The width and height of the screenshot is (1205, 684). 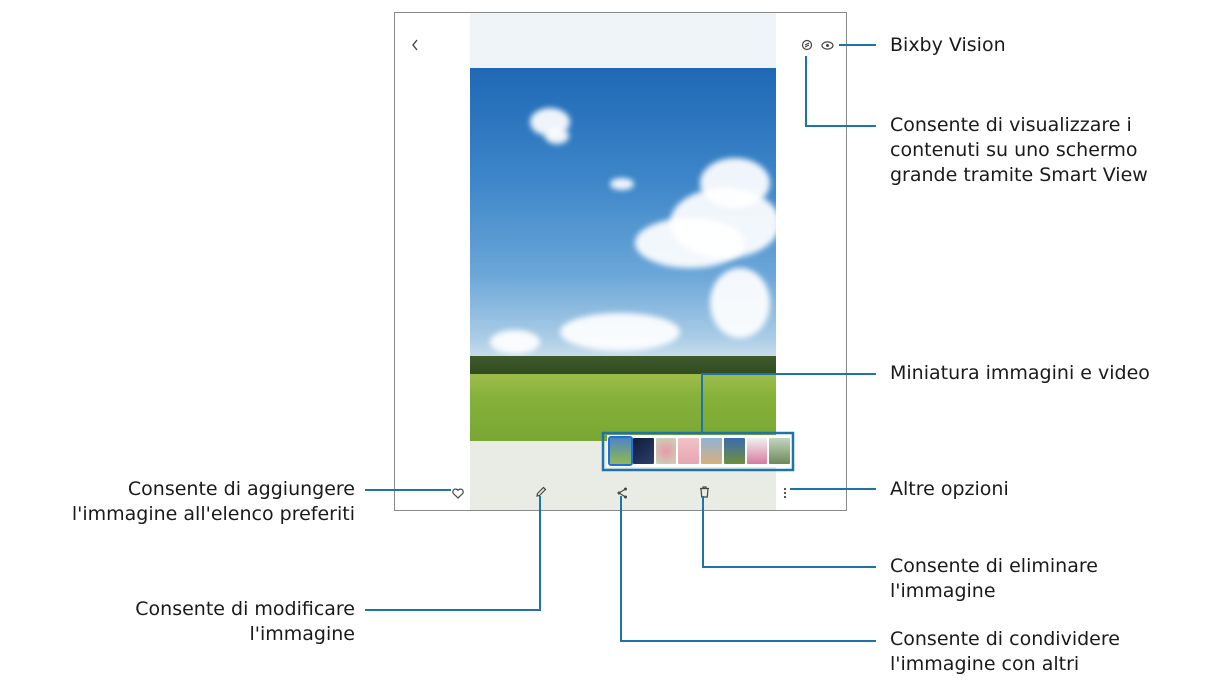 I want to click on share-line, so click(x=748, y=569).